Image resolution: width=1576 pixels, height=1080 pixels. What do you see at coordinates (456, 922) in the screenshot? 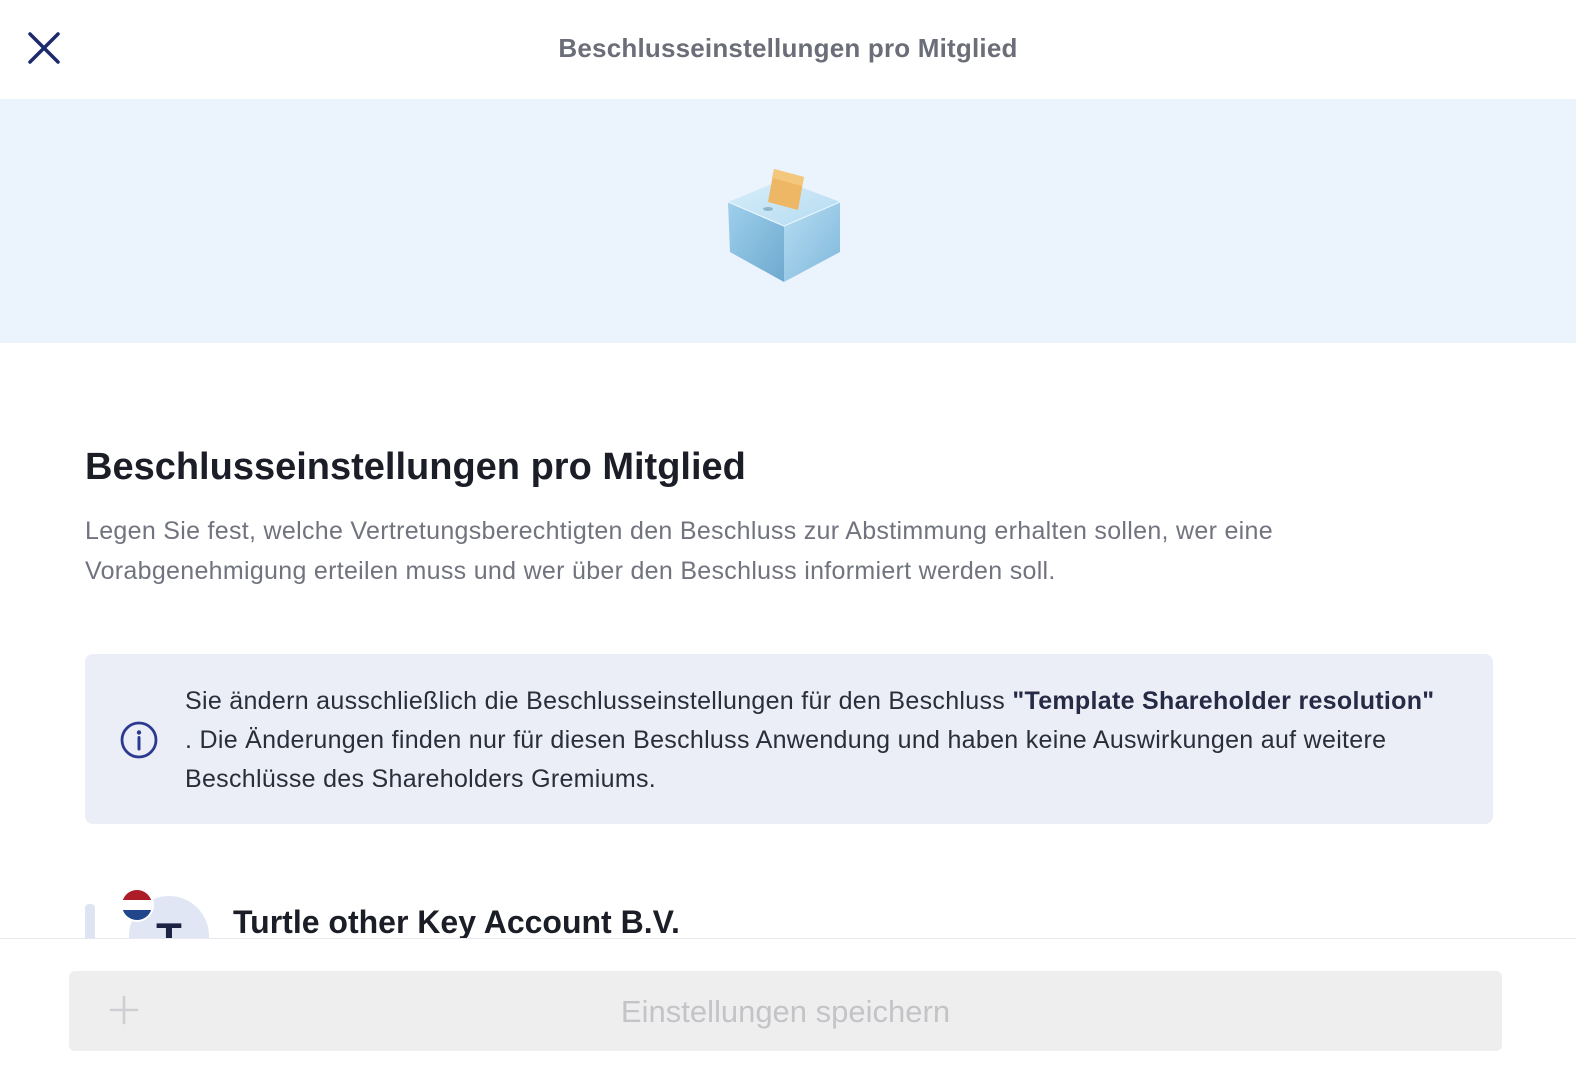
I see `member-name: Turtle other Key Account B.V.` at bounding box center [456, 922].